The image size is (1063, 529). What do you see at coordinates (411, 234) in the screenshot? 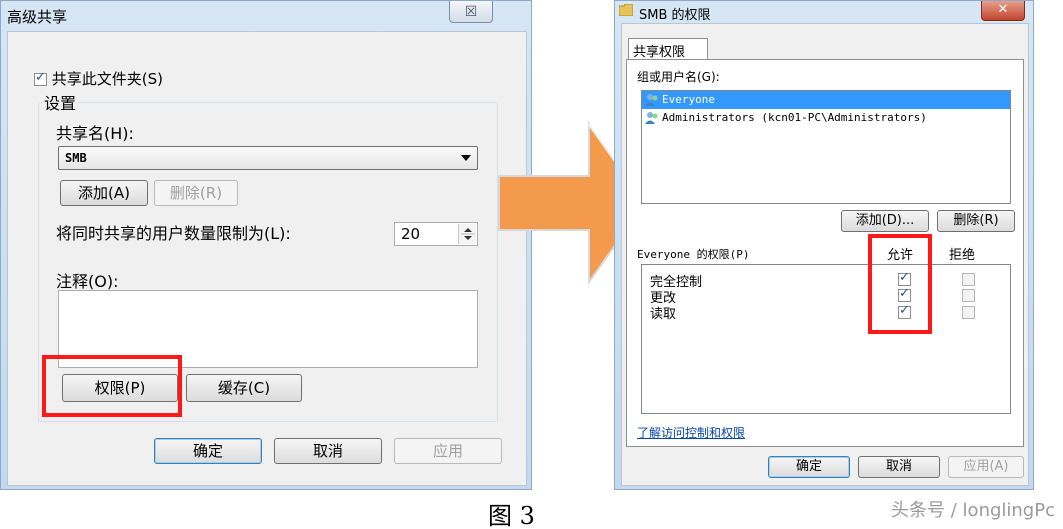
I see `user-limit-value: 20` at bounding box center [411, 234].